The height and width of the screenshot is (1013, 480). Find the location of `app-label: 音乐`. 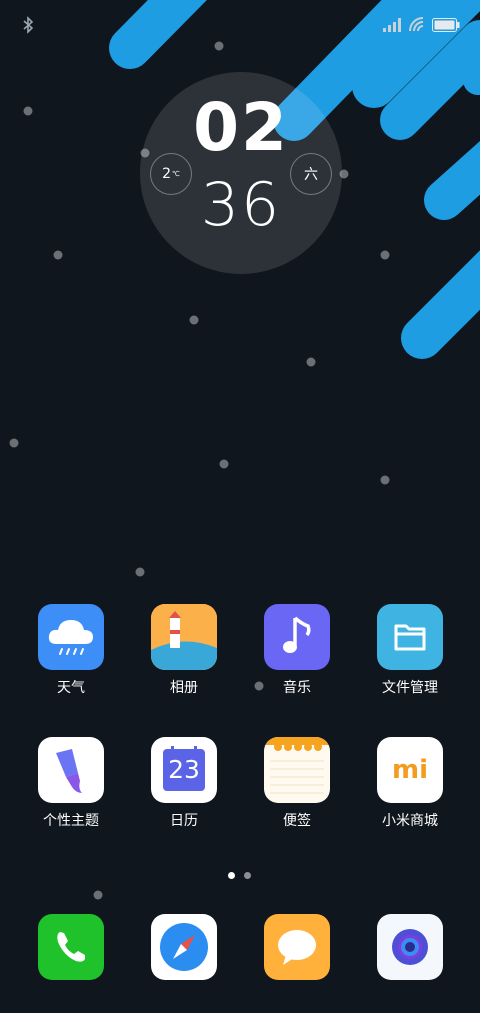

app-label: 音乐 is located at coordinates (297, 688).